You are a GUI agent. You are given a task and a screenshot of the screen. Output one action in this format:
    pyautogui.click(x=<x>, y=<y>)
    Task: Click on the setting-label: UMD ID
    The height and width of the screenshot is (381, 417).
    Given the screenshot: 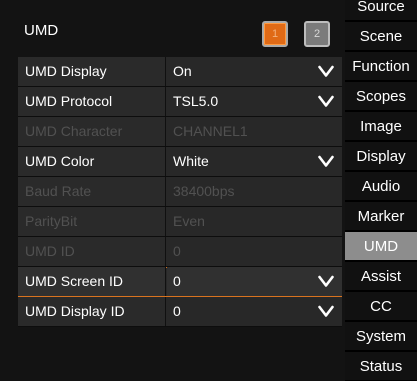 What is the action you would take?
    pyautogui.click(x=92, y=251)
    